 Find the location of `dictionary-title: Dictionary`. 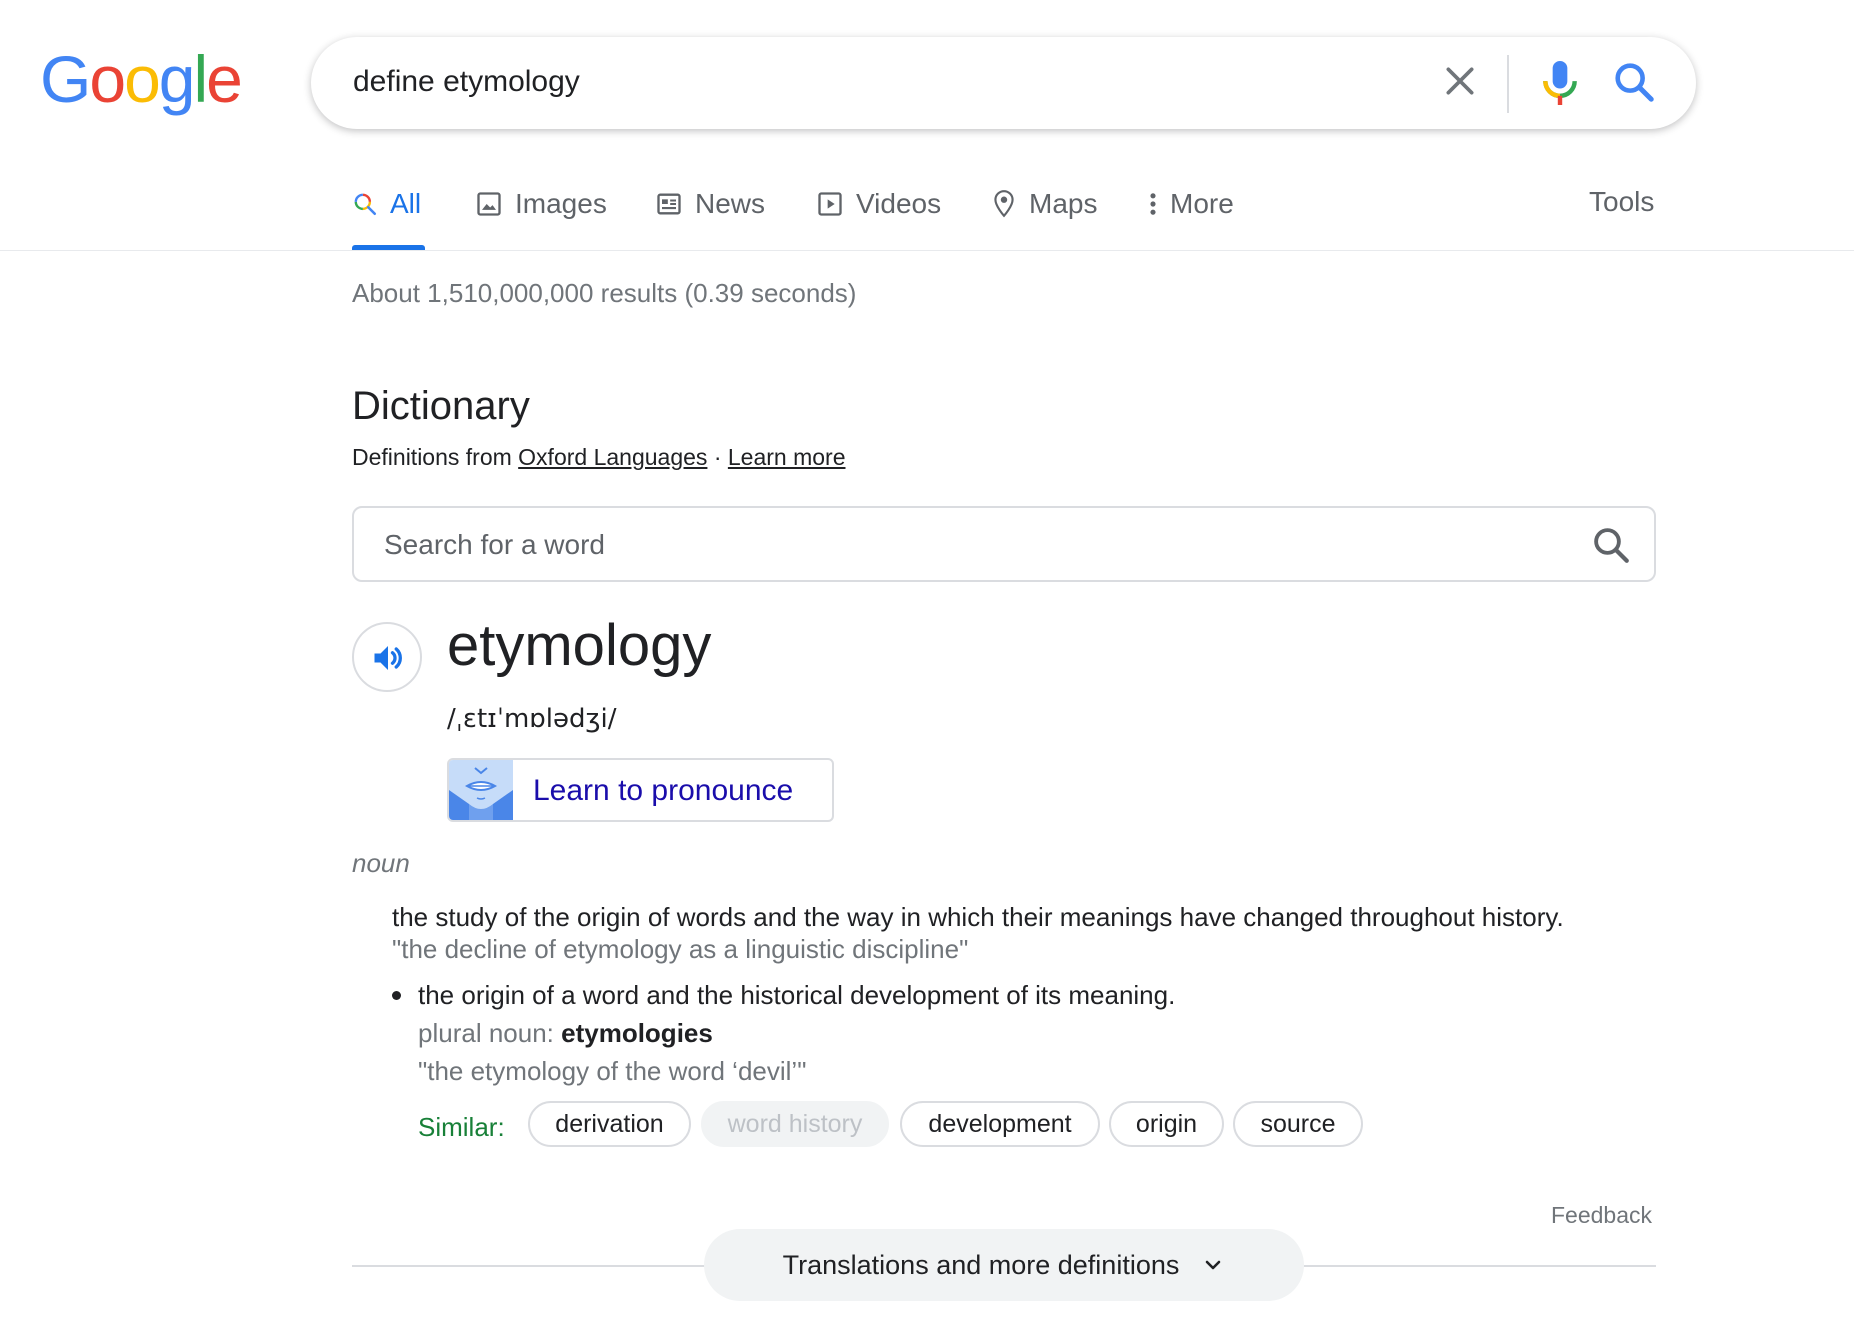

dictionary-title: Dictionary is located at coordinates (441, 406).